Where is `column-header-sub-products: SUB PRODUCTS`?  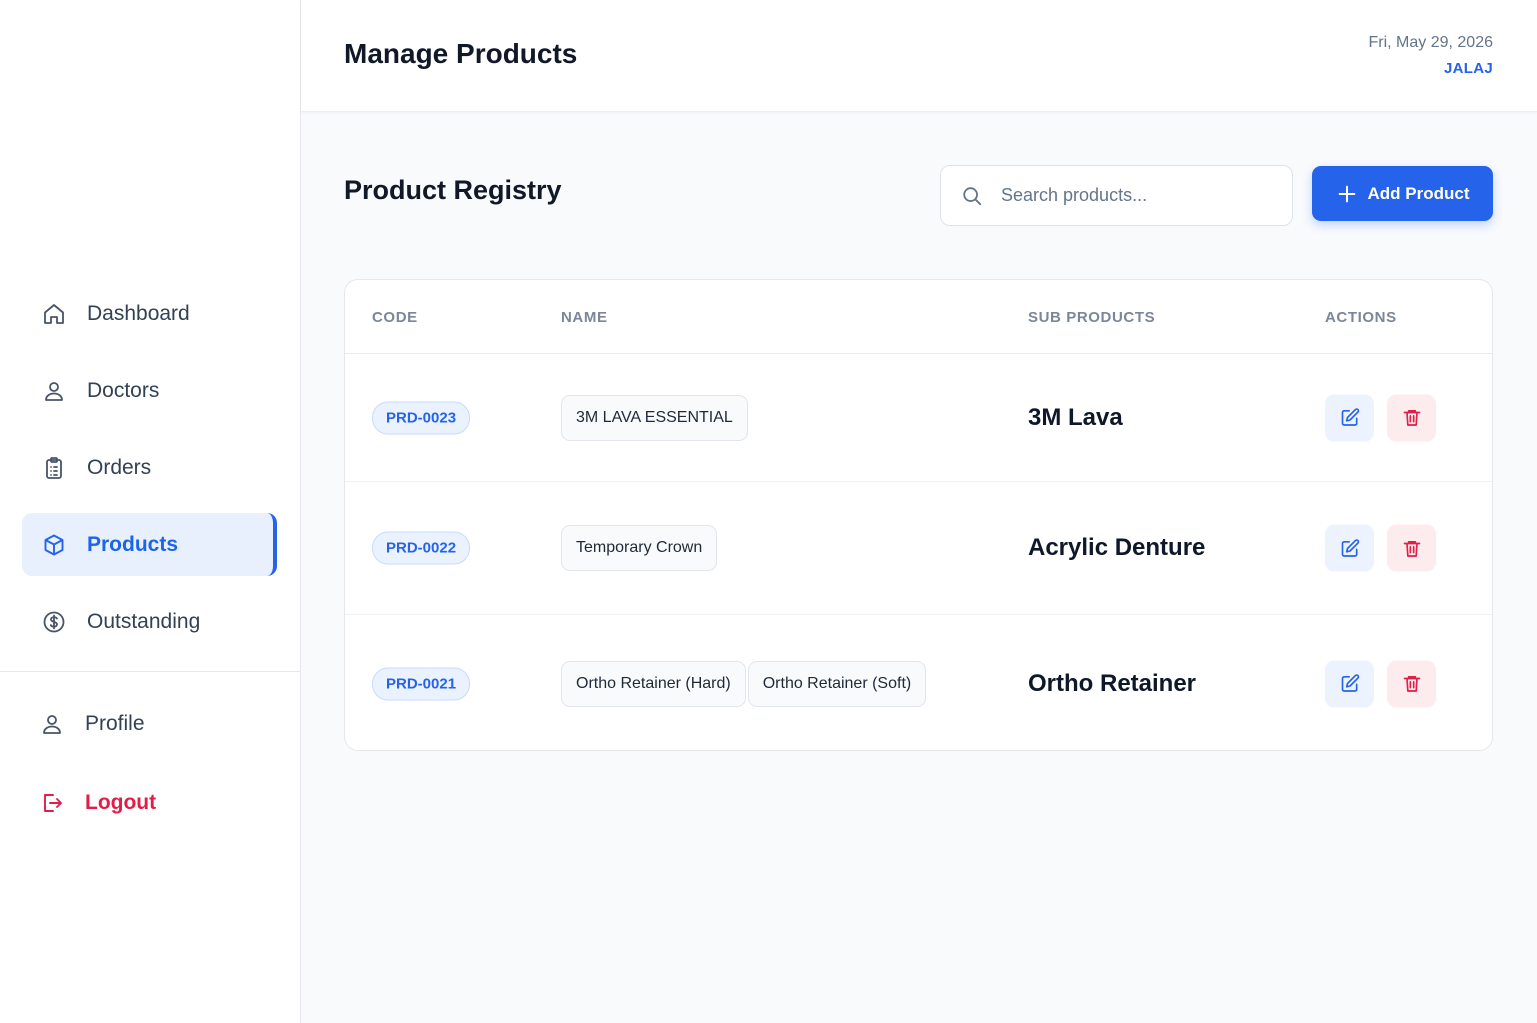 column-header-sub-products: SUB PRODUCTS is located at coordinates (1092, 317).